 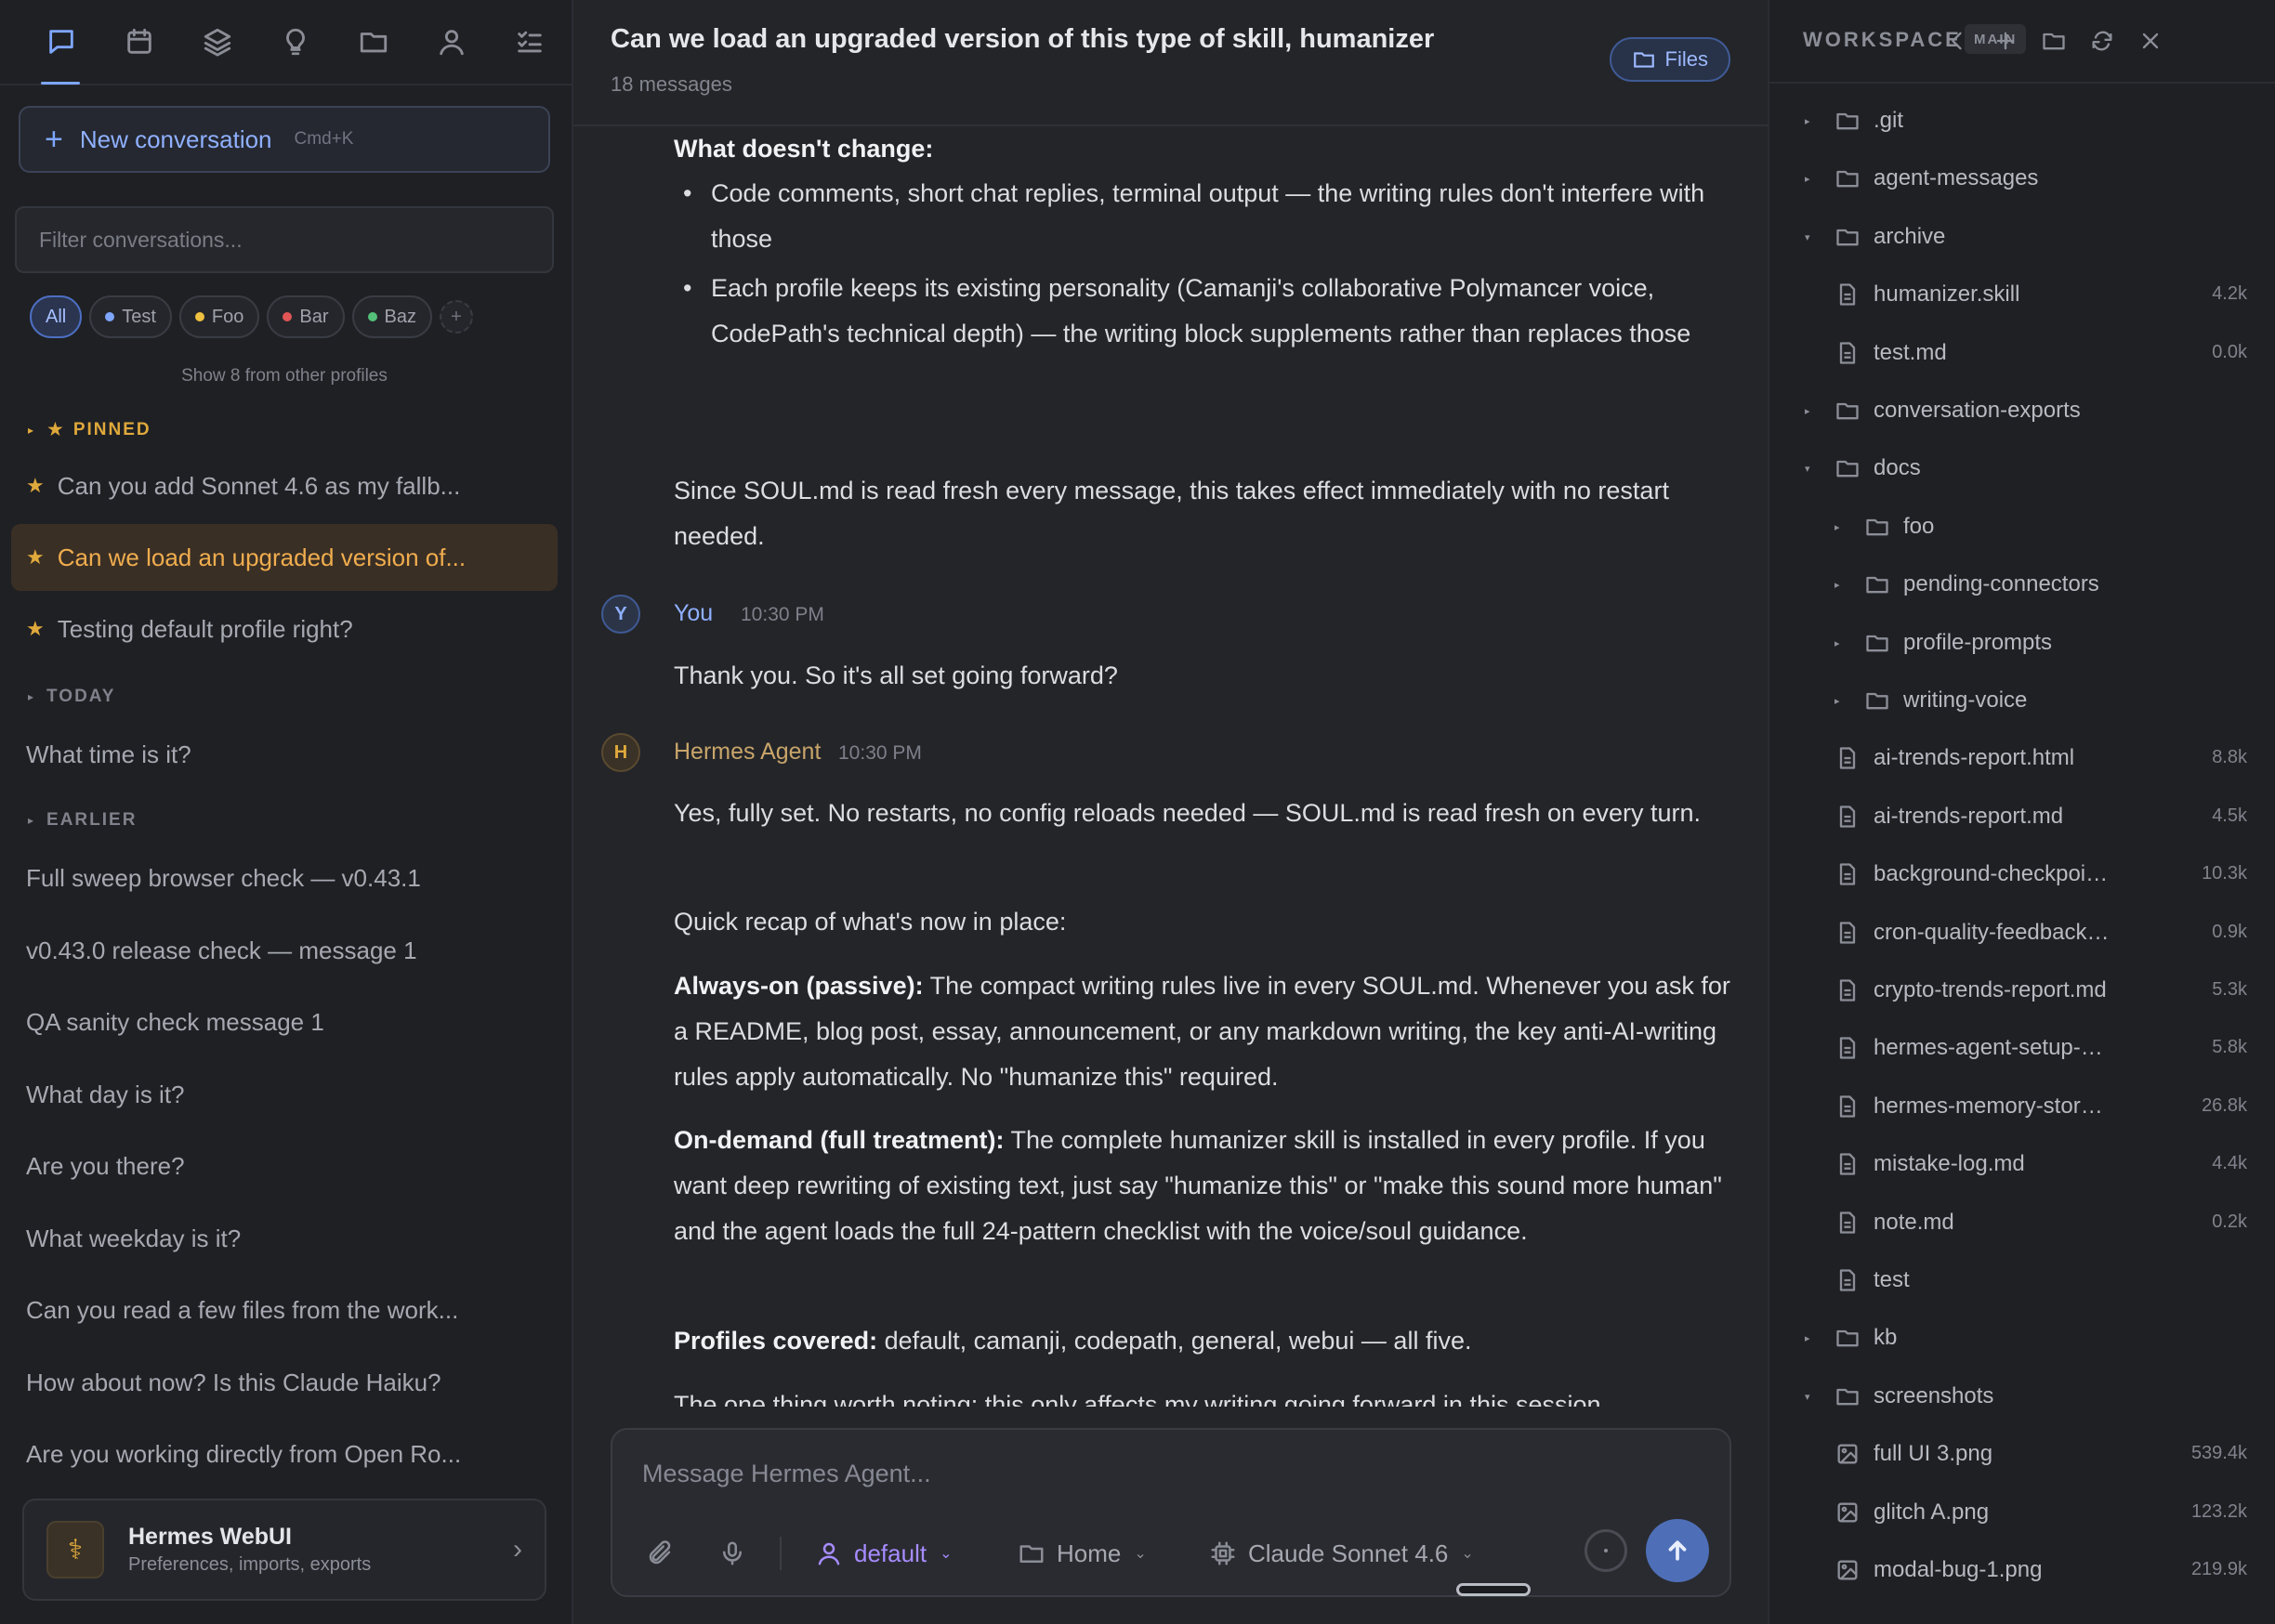 What do you see at coordinates (1974, 353) in the screenshot?
I see `tree-file: test.md` at bounding box center [1974, 353].